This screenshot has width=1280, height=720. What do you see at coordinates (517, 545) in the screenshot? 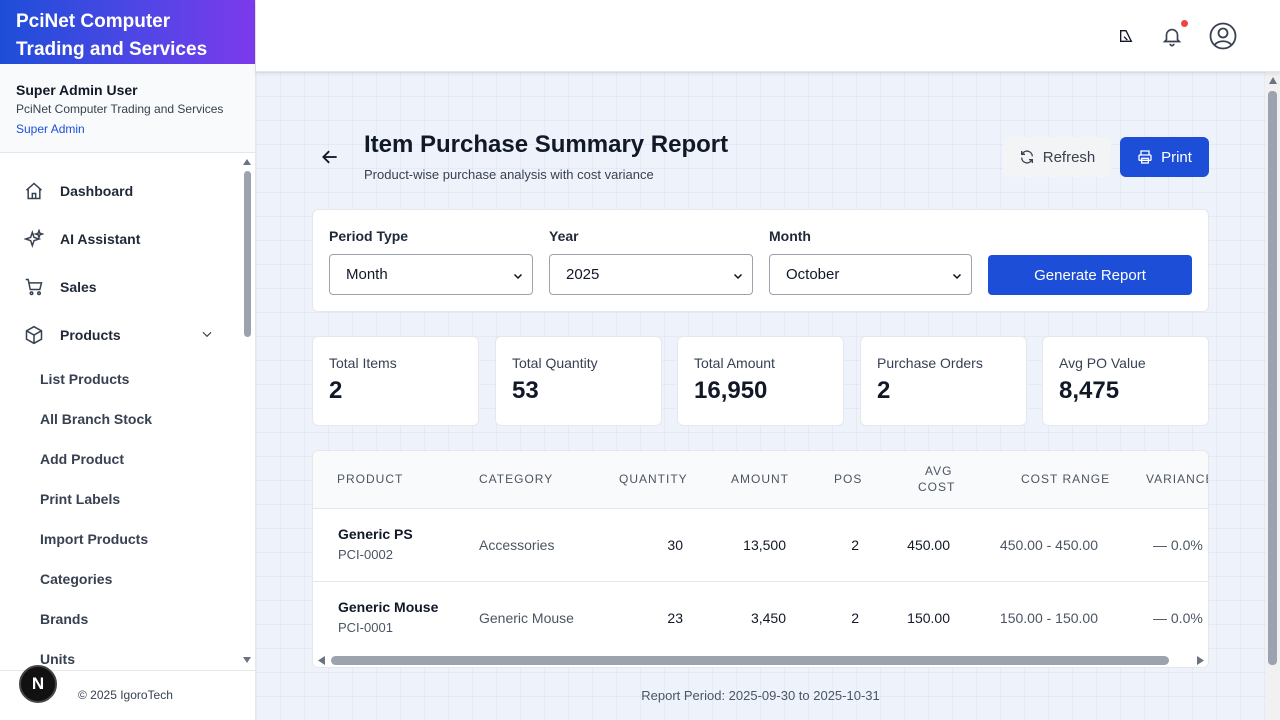
I see `product-category: Accessories` at bounding box center [517, 545].